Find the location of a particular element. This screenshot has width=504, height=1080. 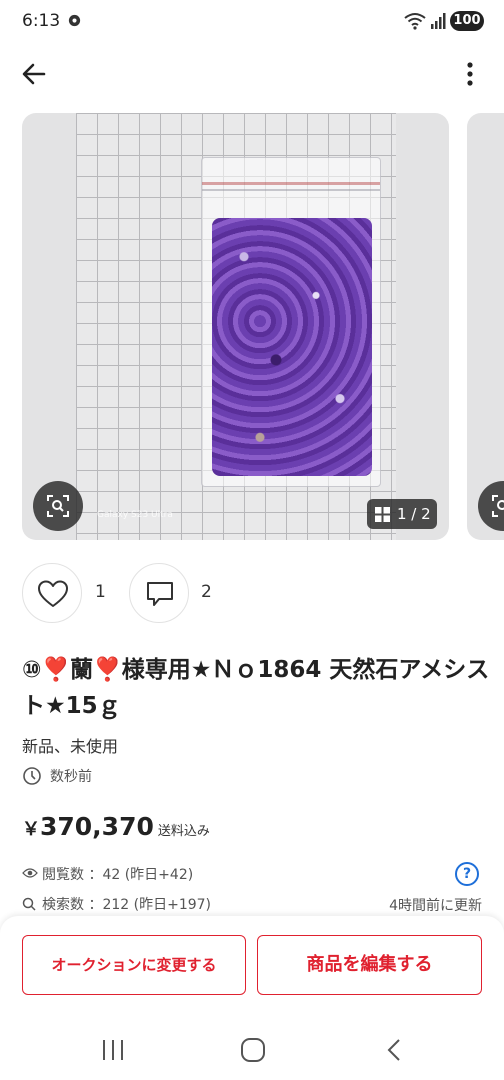

help-icon: ? is located at coordinates (467, 874).